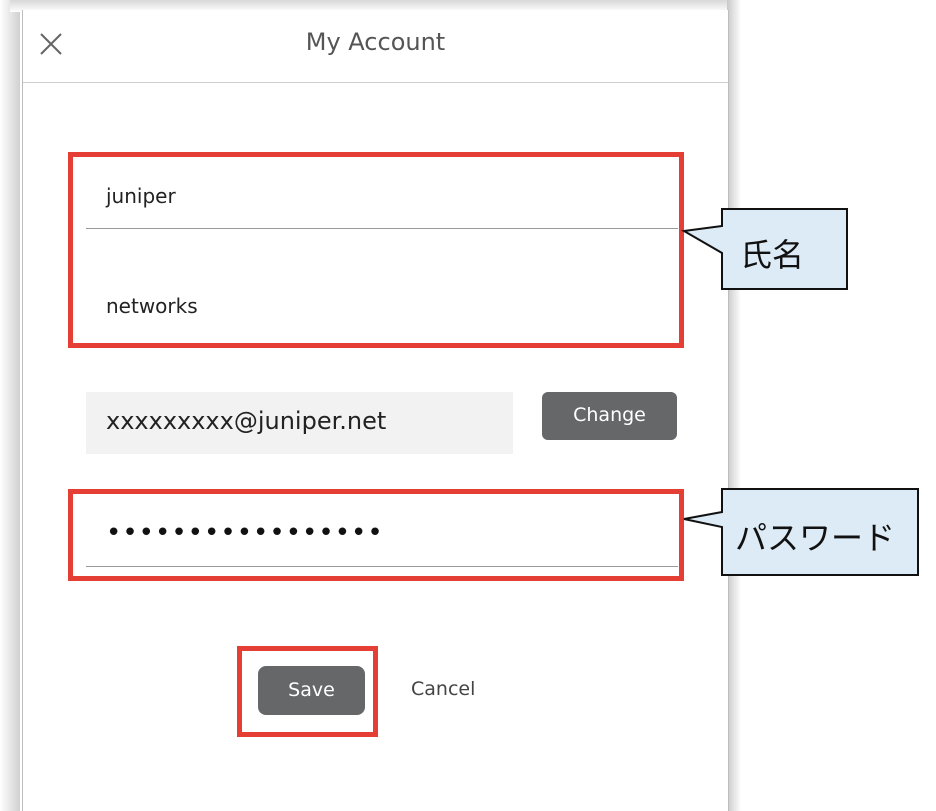  Describe the element at coordinates (609, 416) in the screenshot. I see `change-email-button: Change` at that location.